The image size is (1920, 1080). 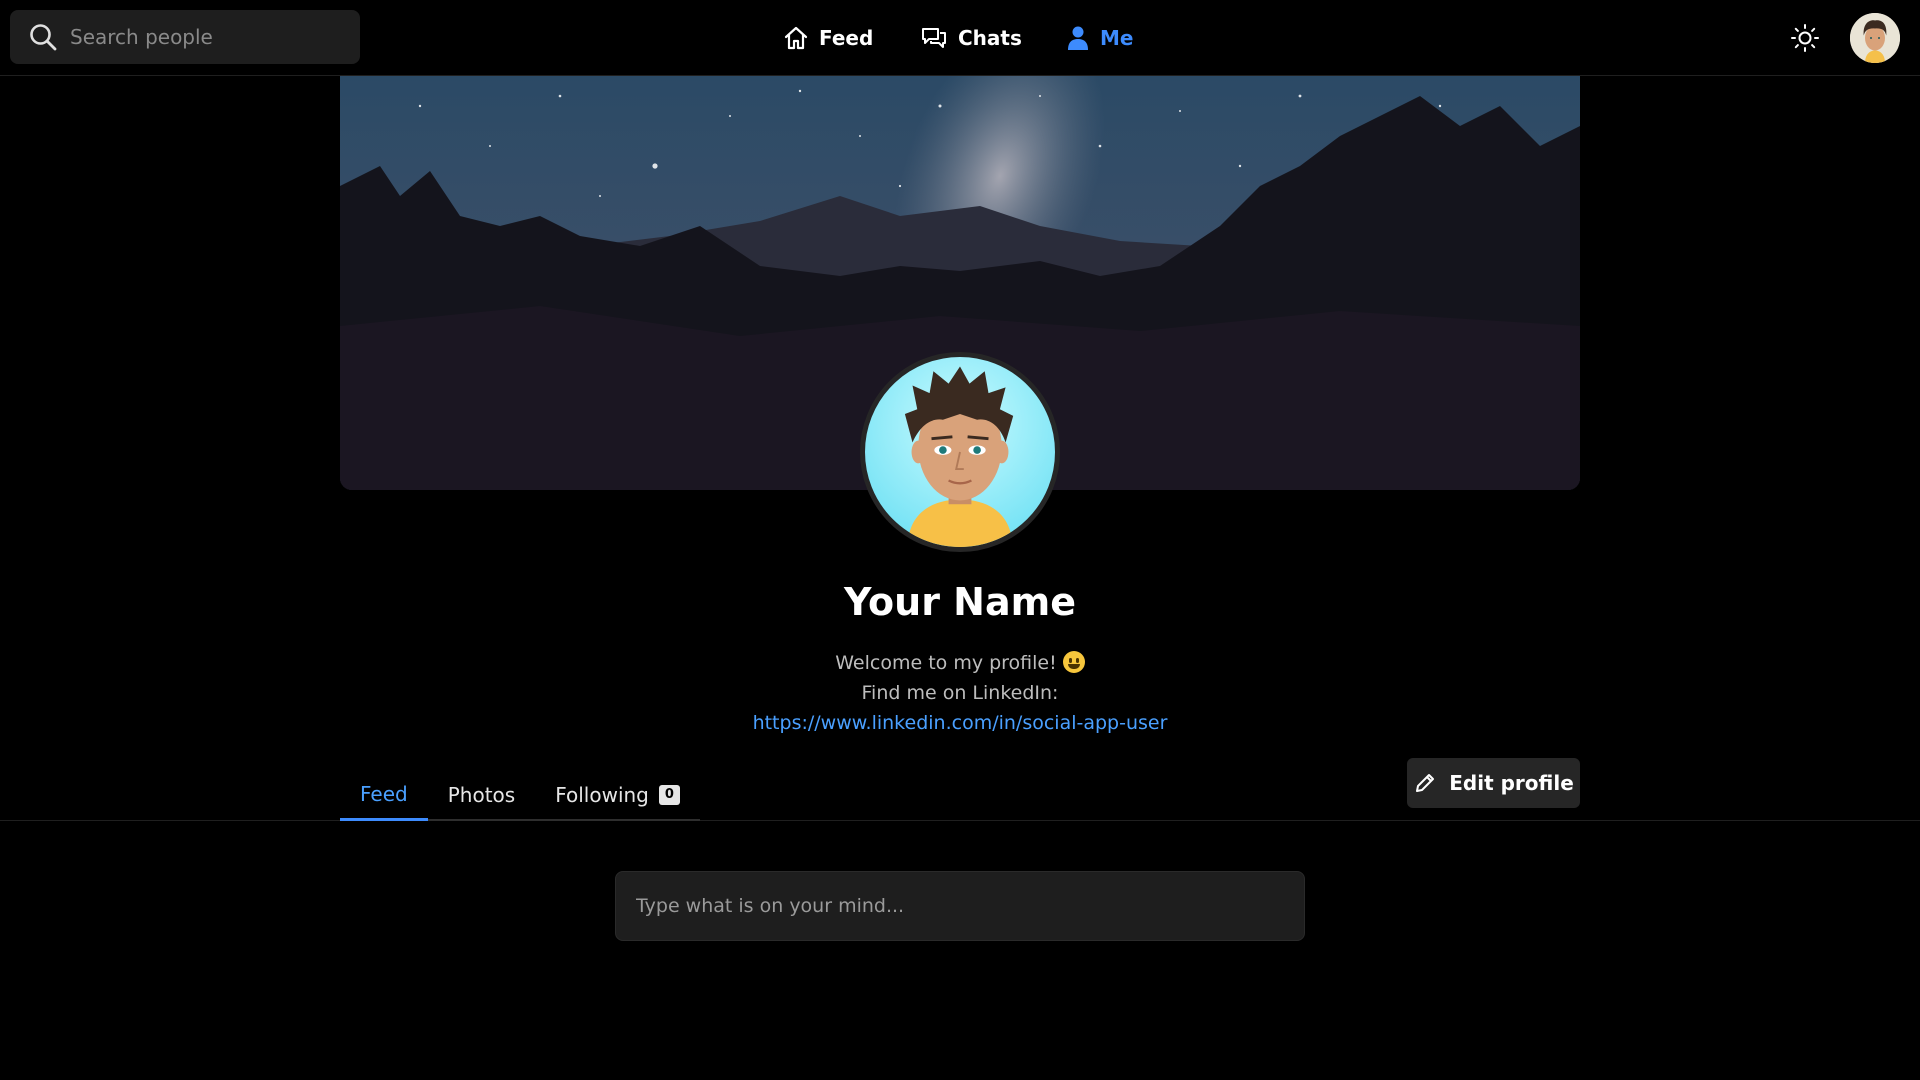 I want to click on nav-chats: Chats, so click(x=971, y=38).